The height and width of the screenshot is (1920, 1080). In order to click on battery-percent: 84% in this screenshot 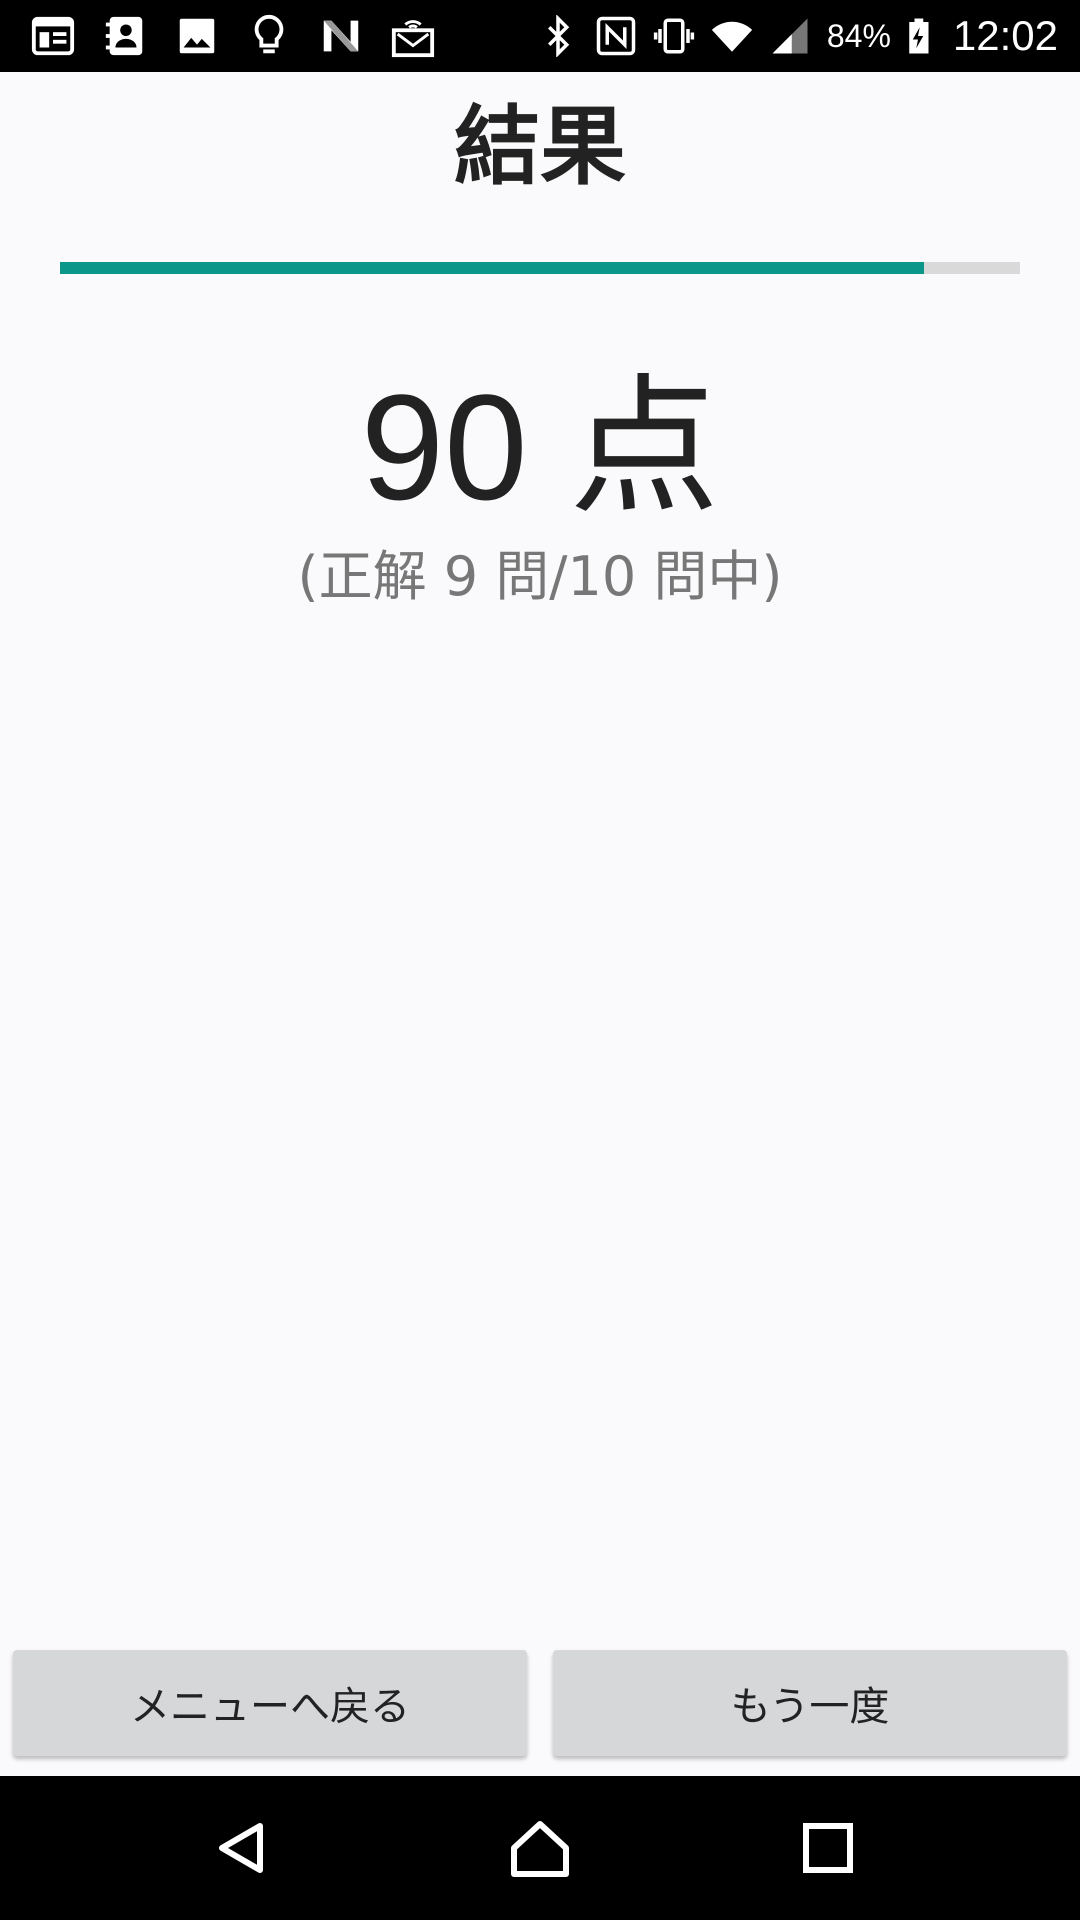, I will do `click(858, 35)`.